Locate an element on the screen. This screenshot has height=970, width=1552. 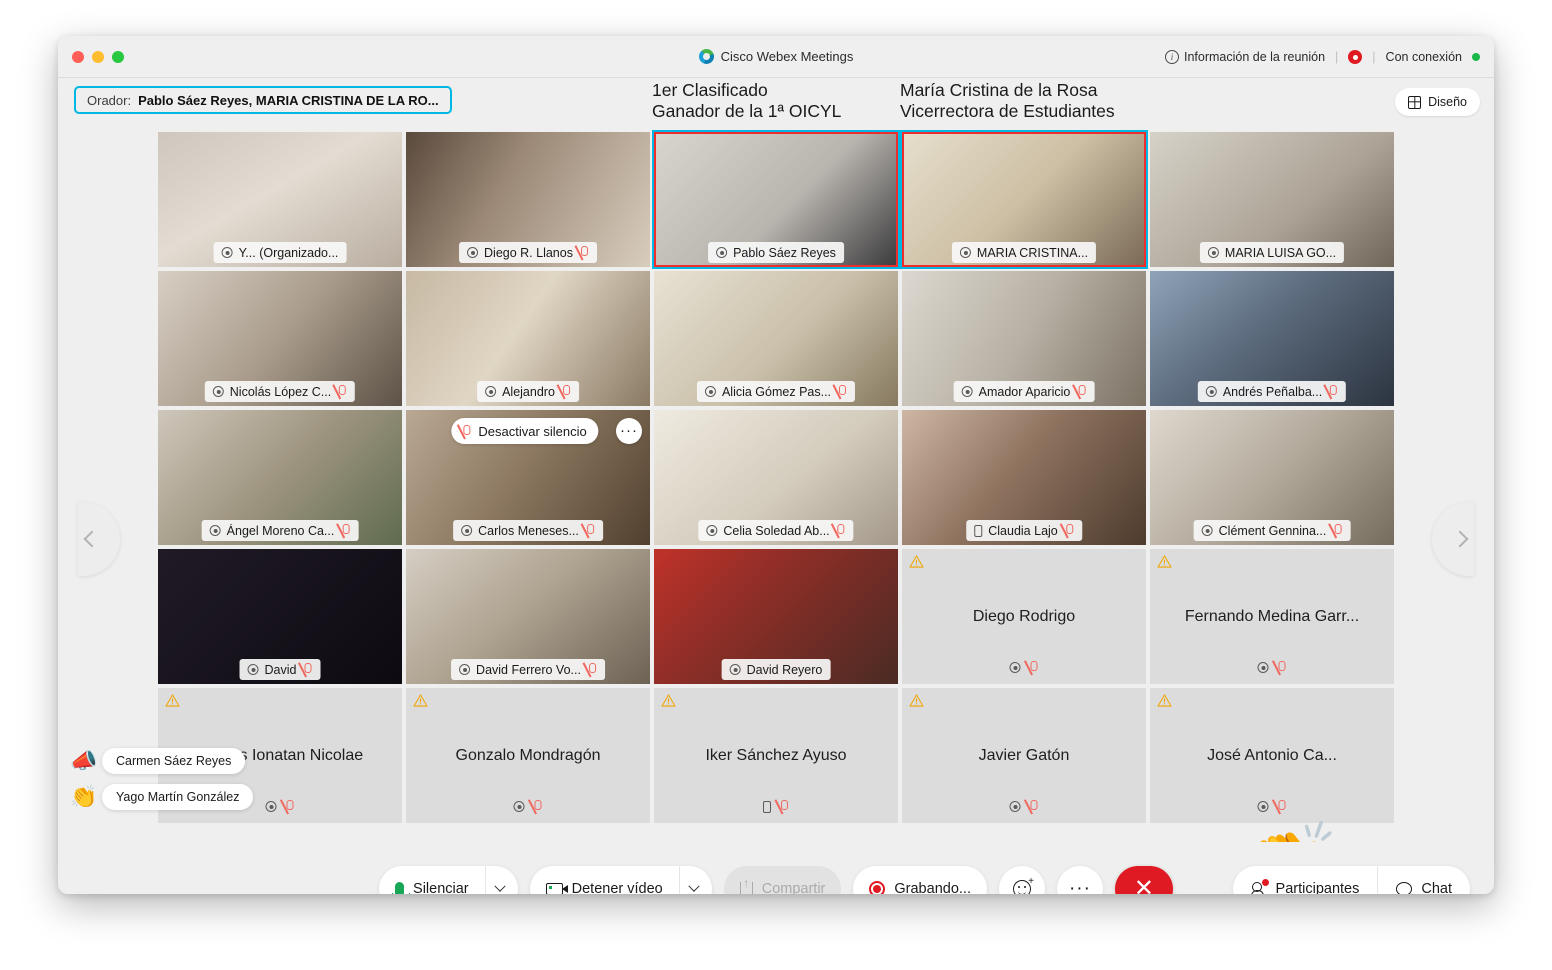
layout-button: Diseño is located at coordinates (1437, 102).